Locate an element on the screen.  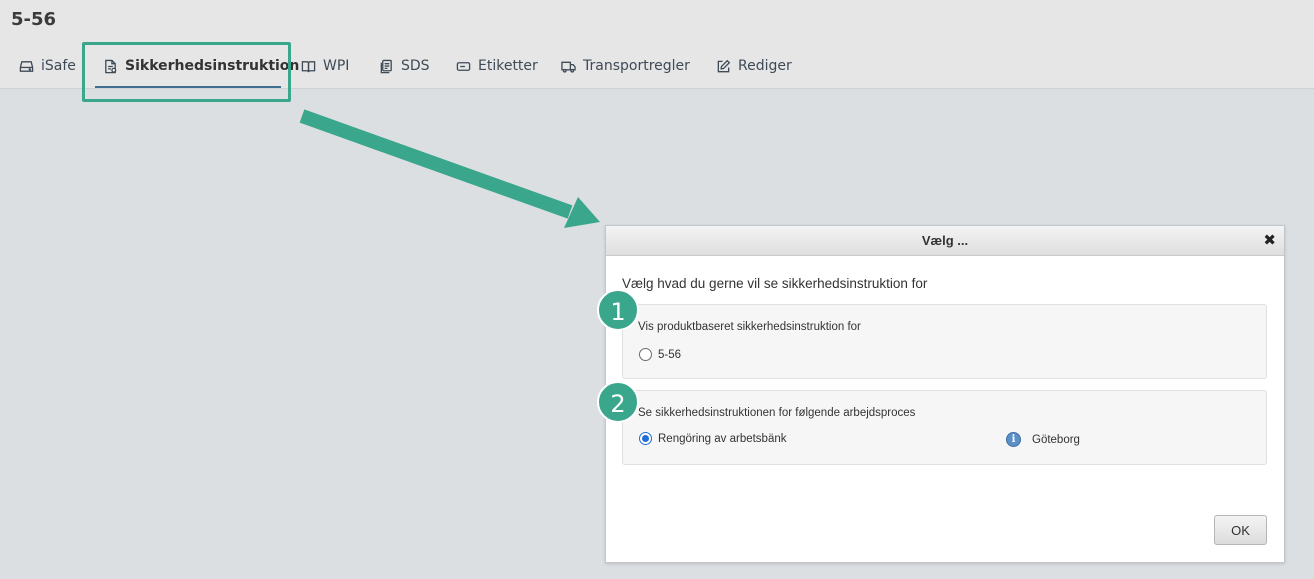
tab-label: SDS is located at coordinates (415, 66).